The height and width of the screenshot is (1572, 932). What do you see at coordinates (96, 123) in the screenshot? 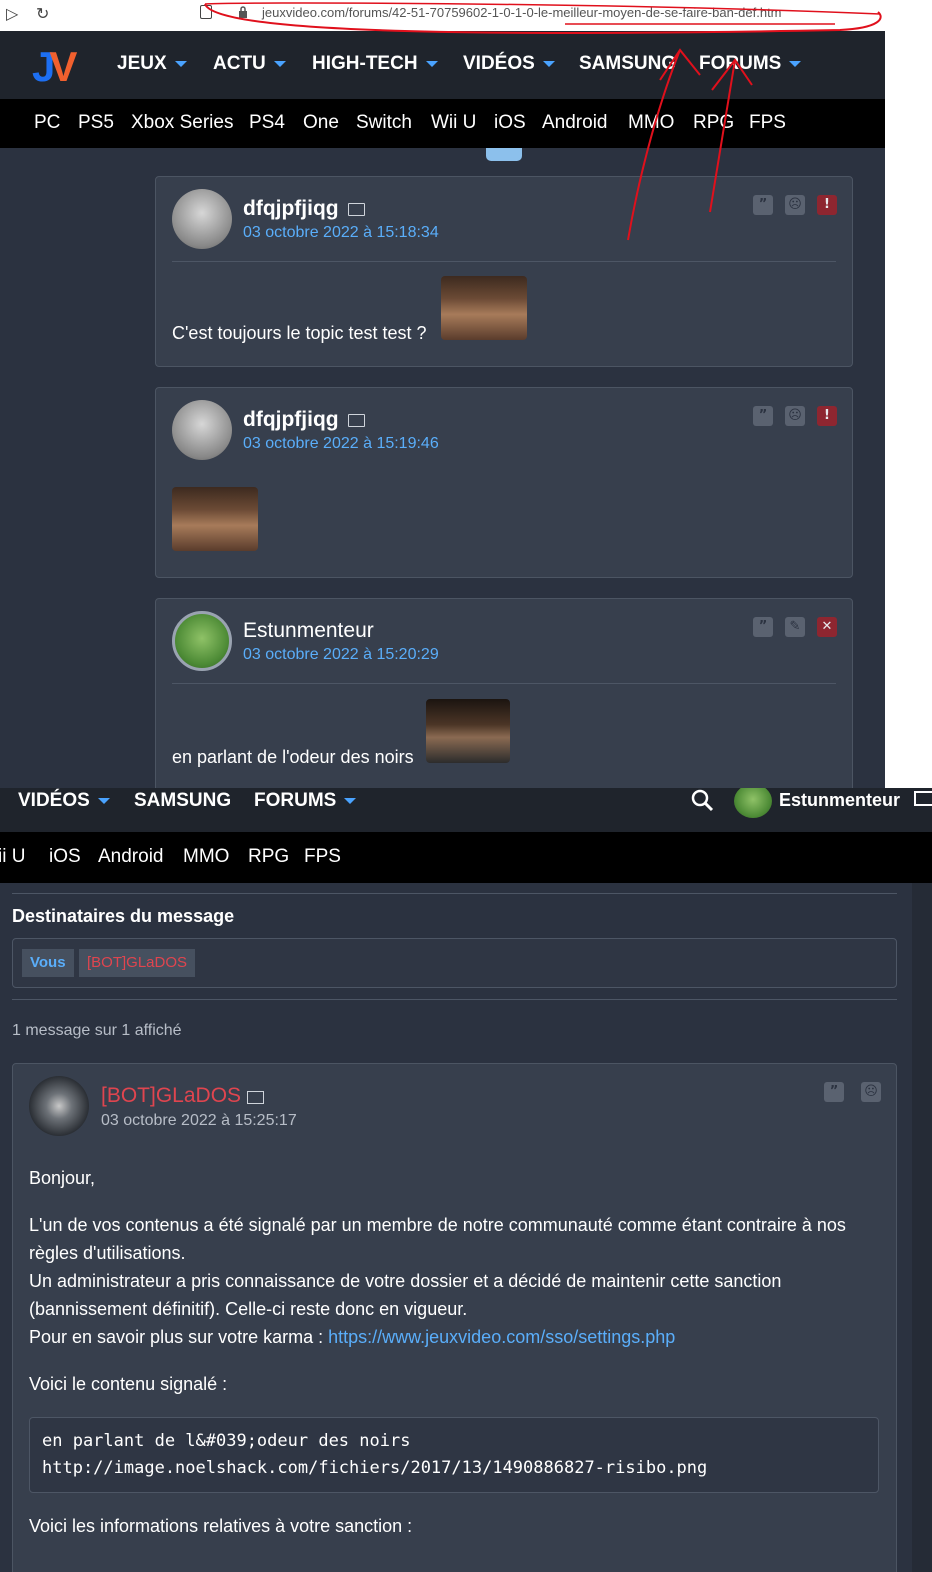
I see `platform-ps5: PS5` at bounding box center [96, 123].